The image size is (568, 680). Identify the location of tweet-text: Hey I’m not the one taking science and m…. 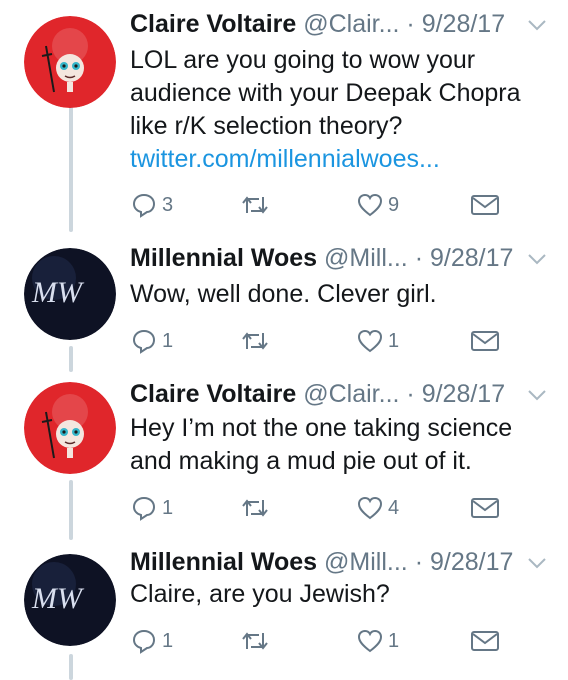
(340, 445).